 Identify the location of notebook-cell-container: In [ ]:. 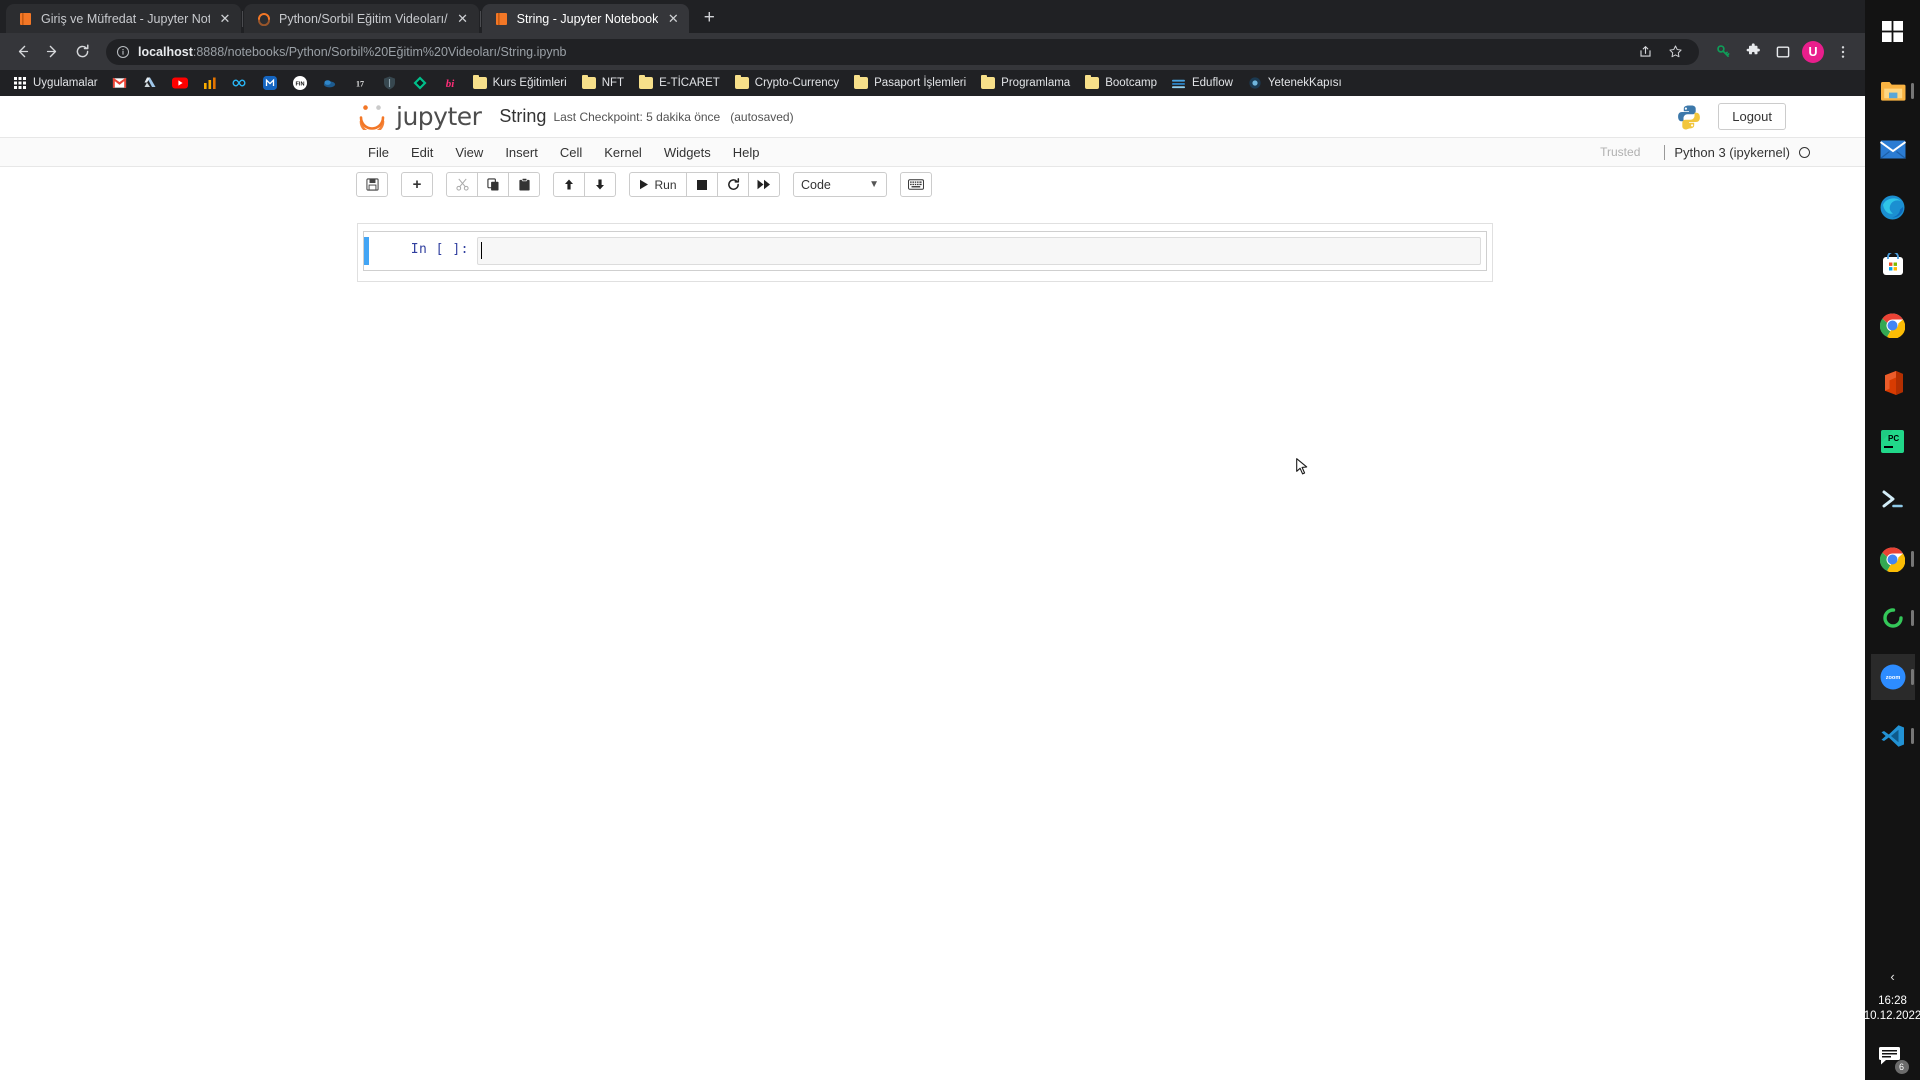
(925, 252).